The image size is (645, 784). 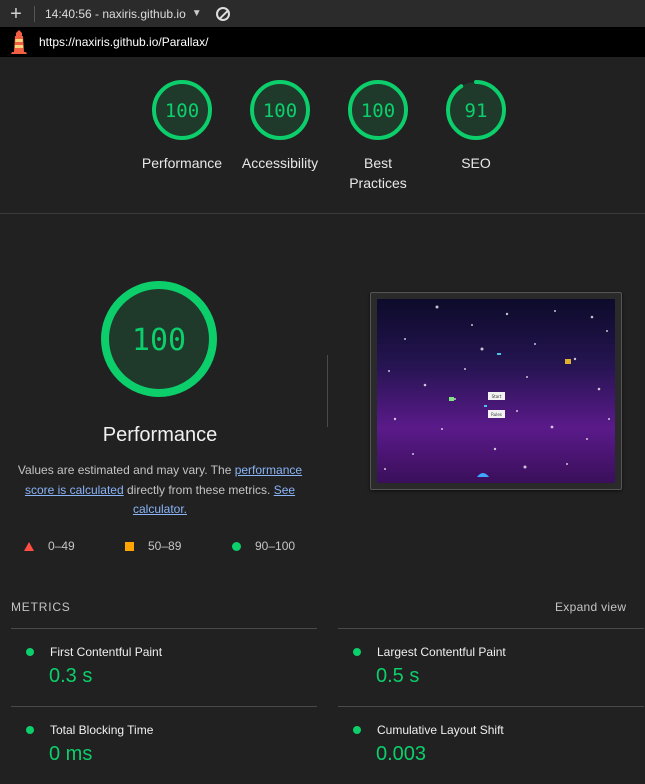 I want to click on metric-value: 0.3 s, so click(x=71, y=676).